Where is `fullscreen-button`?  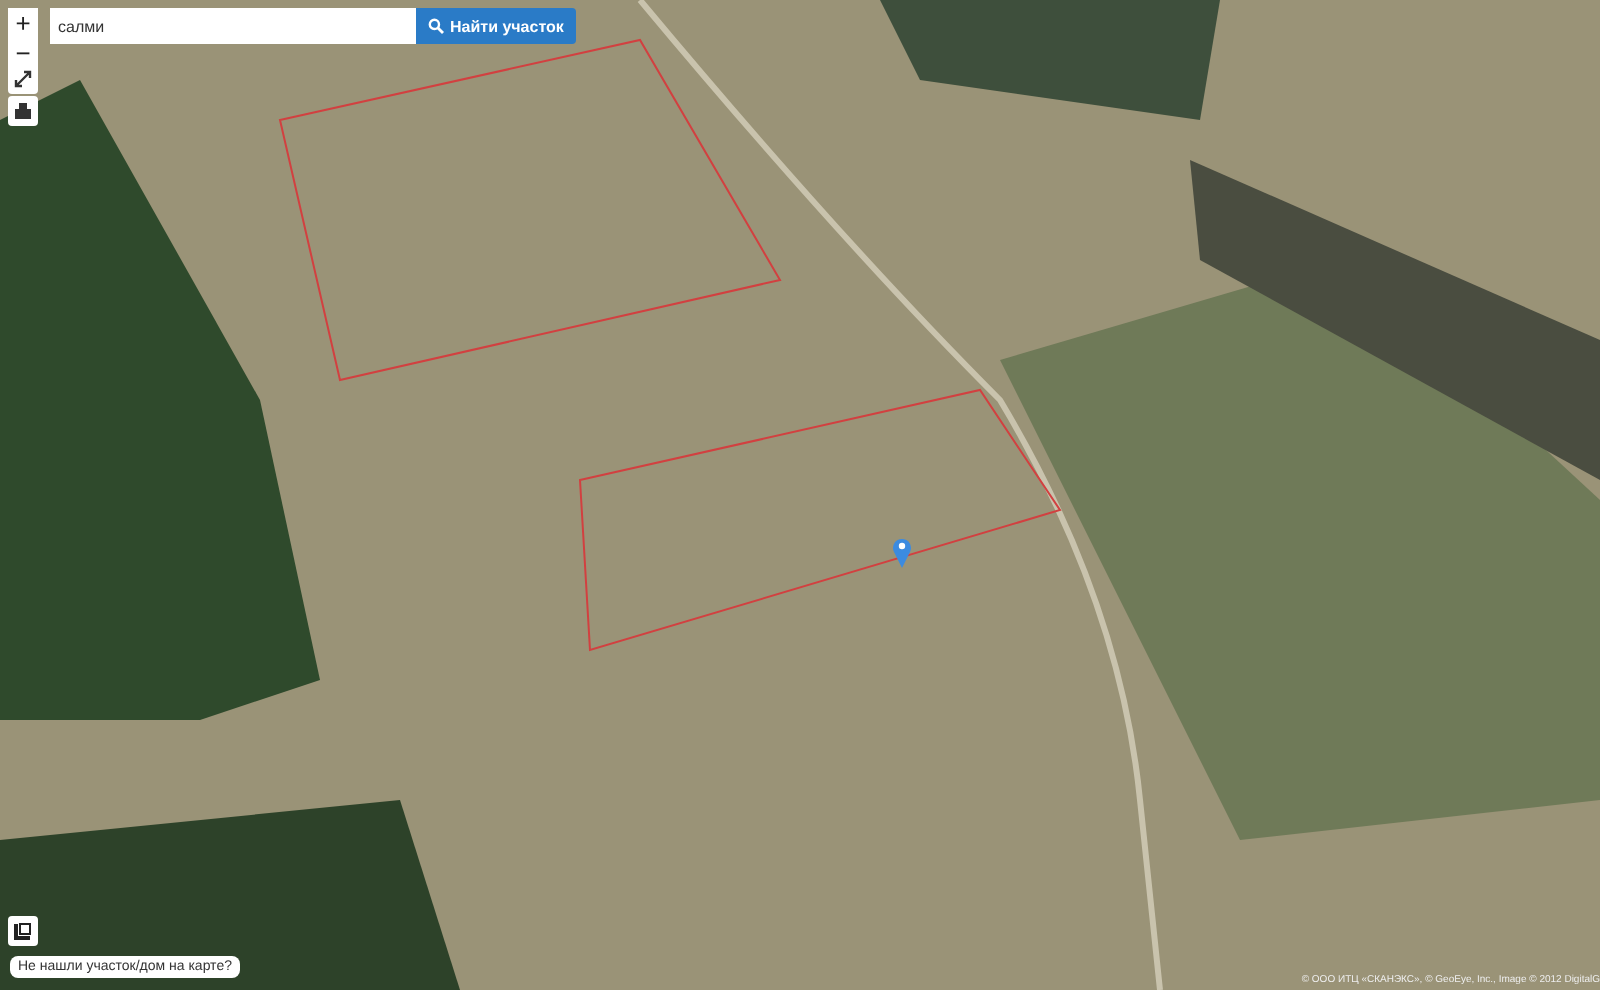 fullscreen-button is located at coordinates (23, 79).